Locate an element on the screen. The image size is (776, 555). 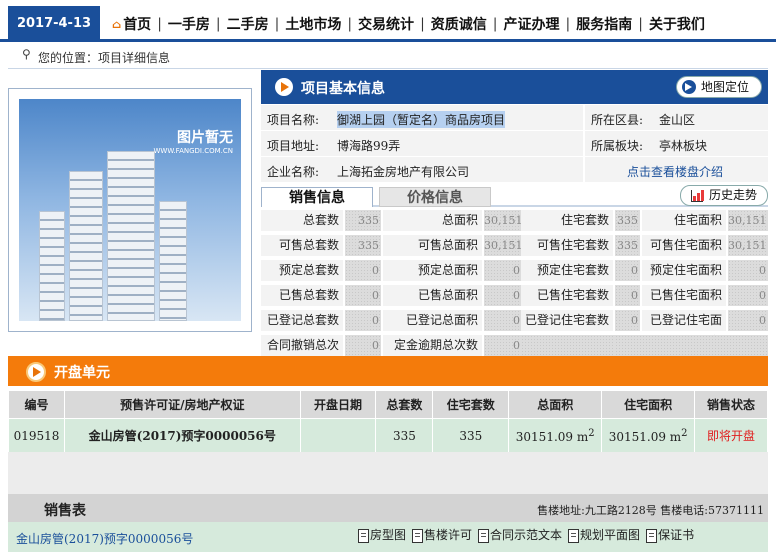
stat-label: 合同撤销总次数 is located at coordinates (302, 354).